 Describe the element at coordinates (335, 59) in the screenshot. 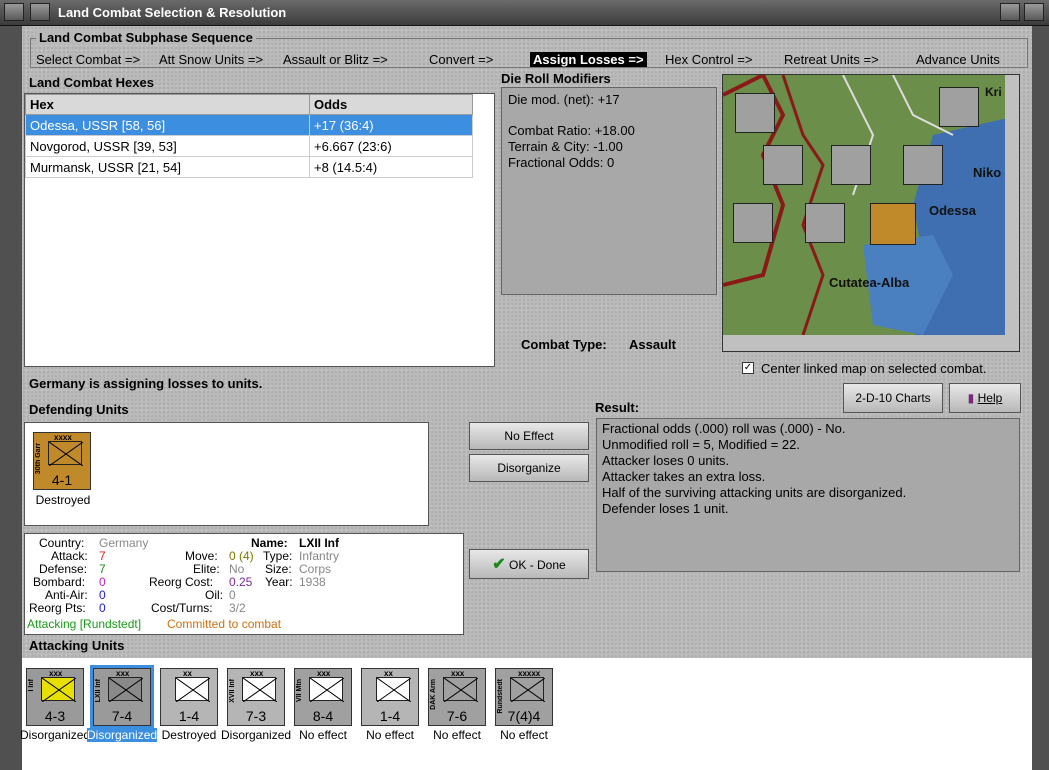

I see `phase-item: Assault or Blitz =>` at that location.